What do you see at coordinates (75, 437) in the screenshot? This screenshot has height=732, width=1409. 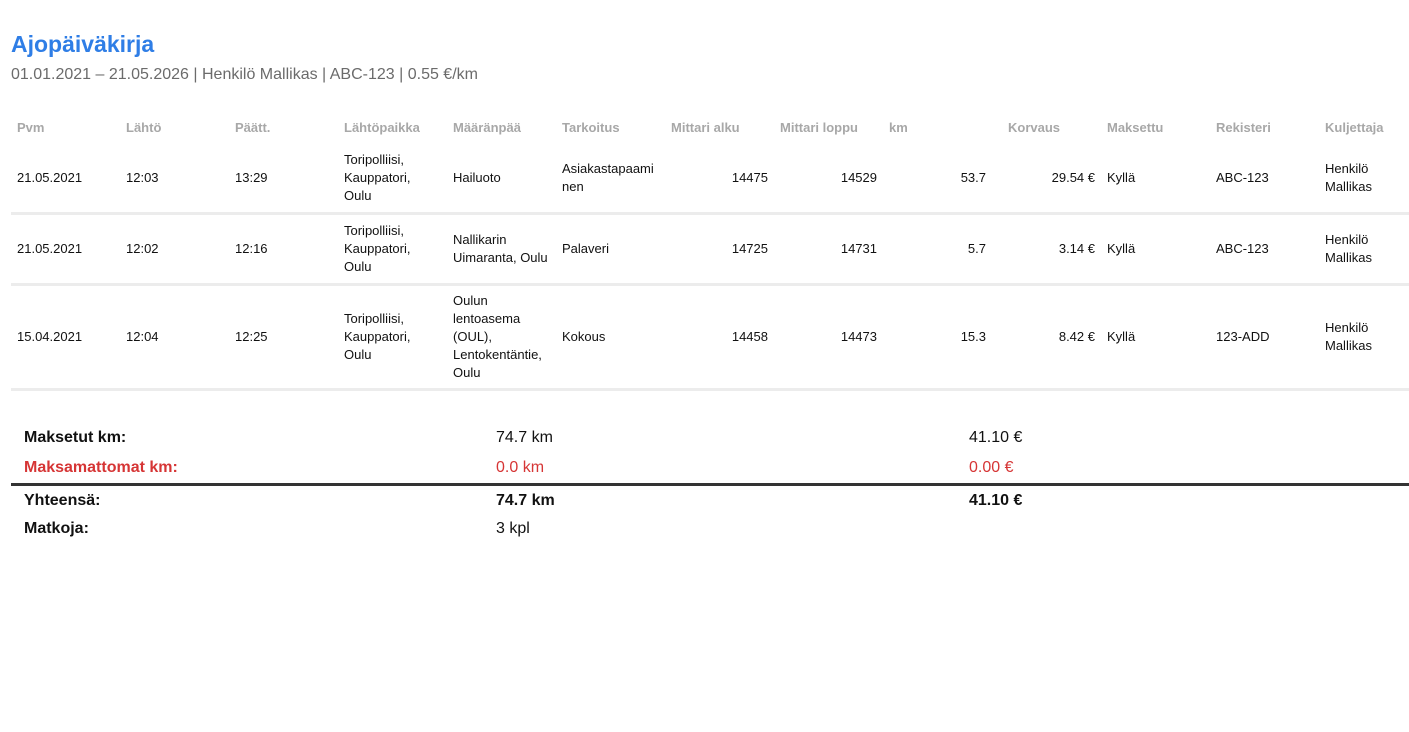 I see `summary-paid-label: Maksetut km:` at bounding box center [75, 437].